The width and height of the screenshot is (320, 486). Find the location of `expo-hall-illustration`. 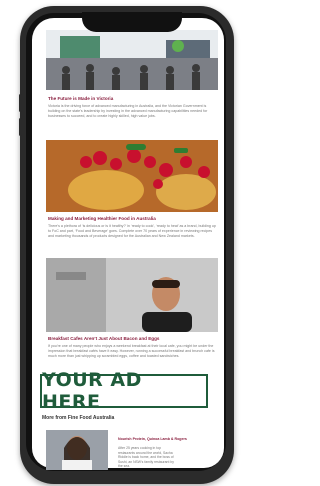

expo-hall-illustration is located at coordinates (132, 60).